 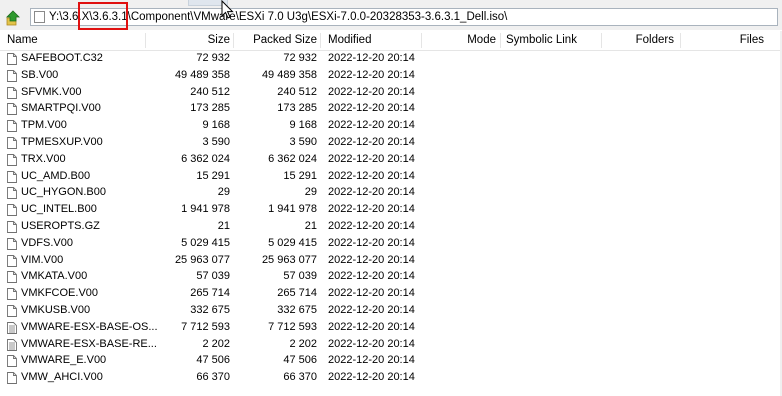 I want to click on table-row: TPMESXUP.V00 3 590 3 590 2022-12-20 20:14, so click(x=391, y=143).